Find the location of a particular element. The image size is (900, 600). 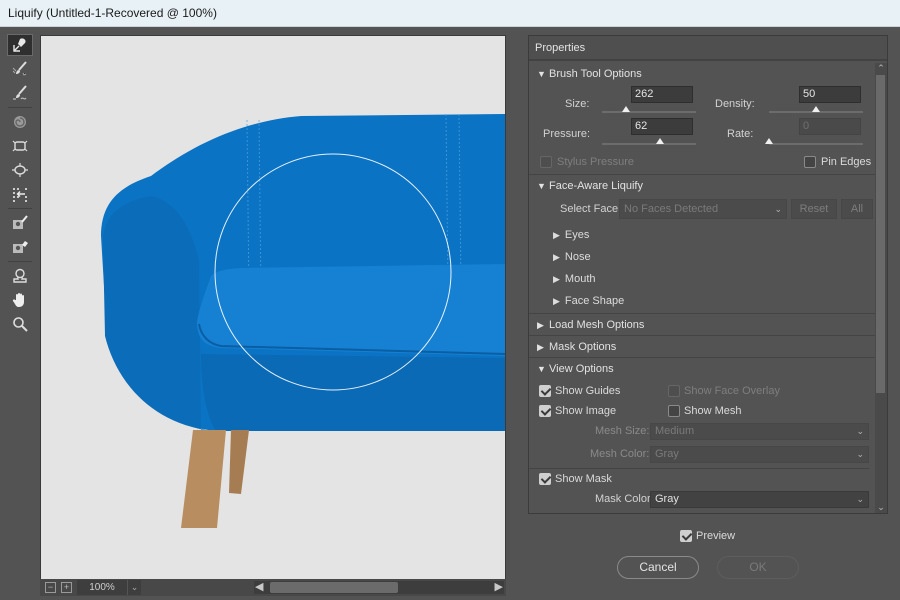

mesh-size-dropdown: Medium ⌄ is located at coordinates (759, 431).